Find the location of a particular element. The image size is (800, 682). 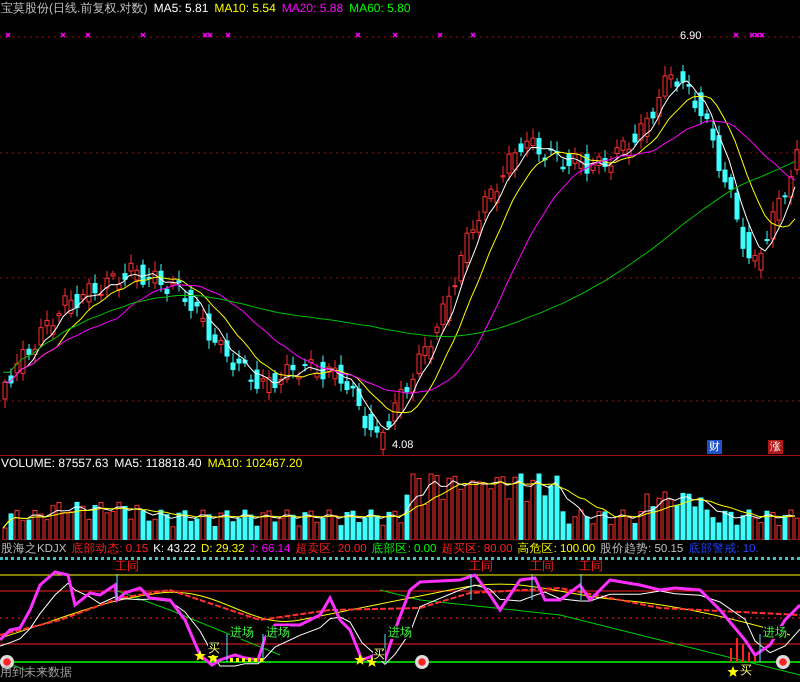

indicator-reading: 股海之KDJX is located at coordinates (33, 548).